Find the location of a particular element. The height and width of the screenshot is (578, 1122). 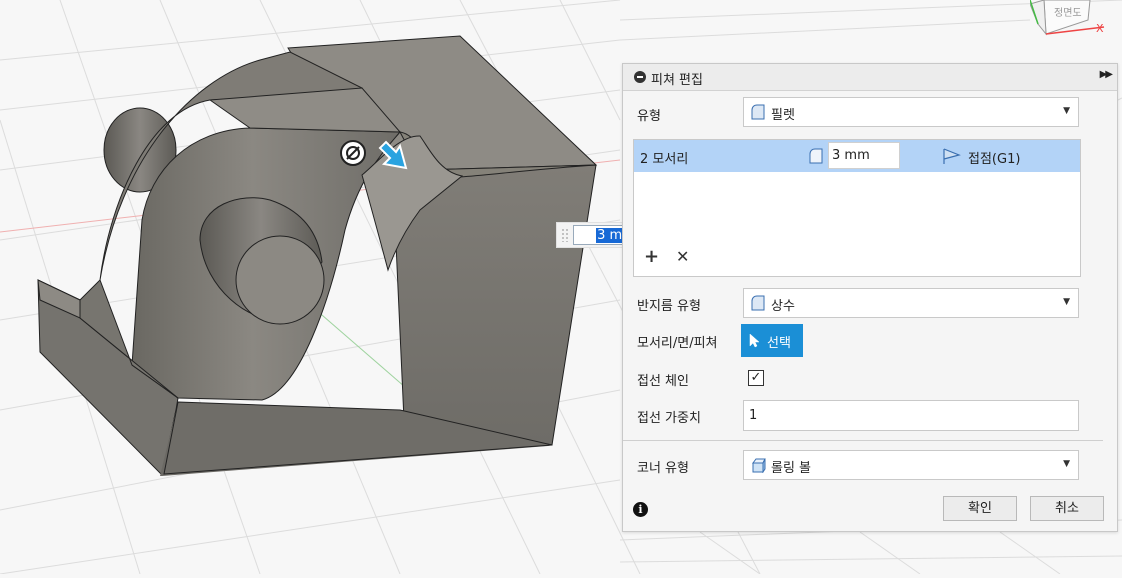

tangent-weight-label: 접선 가중치 is located at coordinates (669, 418).